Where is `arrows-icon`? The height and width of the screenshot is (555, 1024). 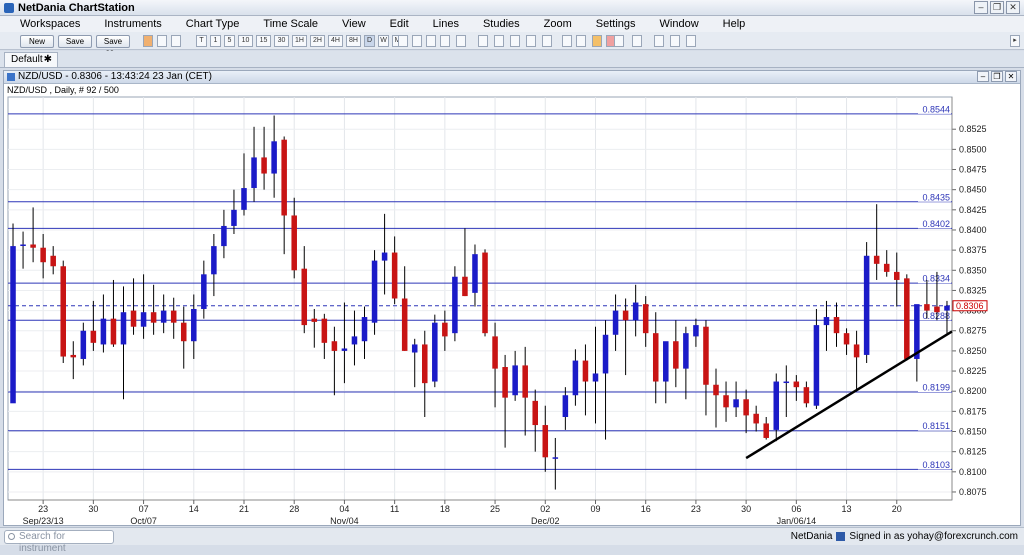 arrows-icon is located at coordinates (461, 41).